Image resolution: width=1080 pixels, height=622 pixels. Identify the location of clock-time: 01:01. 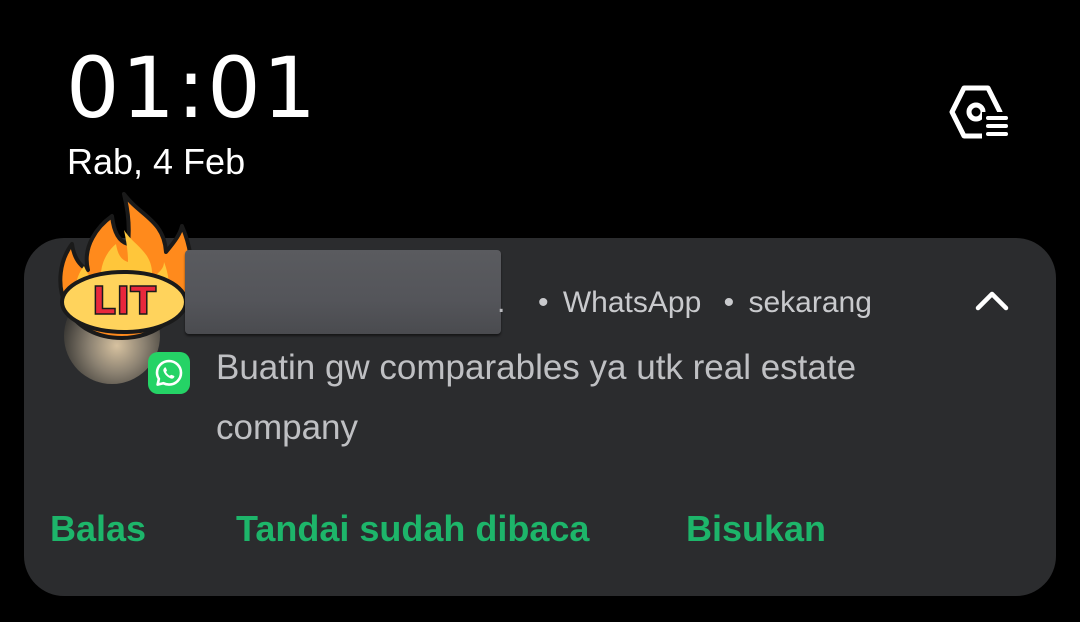
(192, 88).